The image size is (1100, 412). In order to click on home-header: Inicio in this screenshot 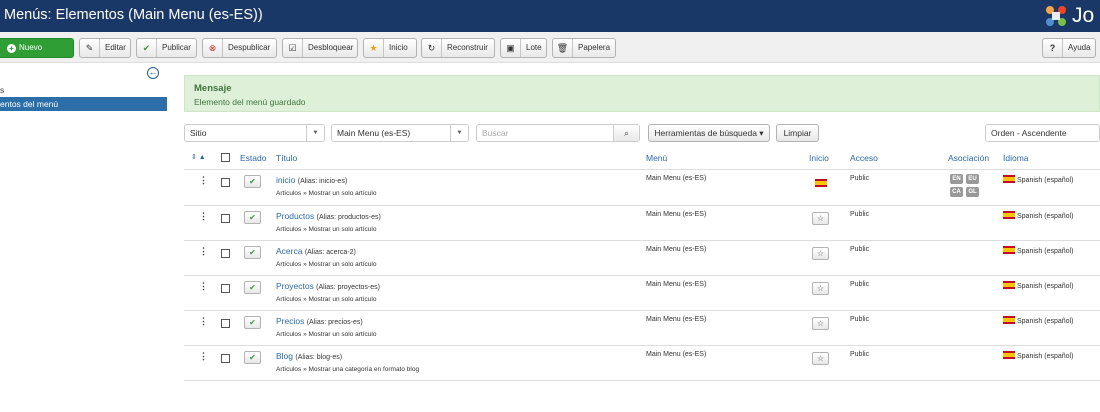, I will do `click(819, 158)`.